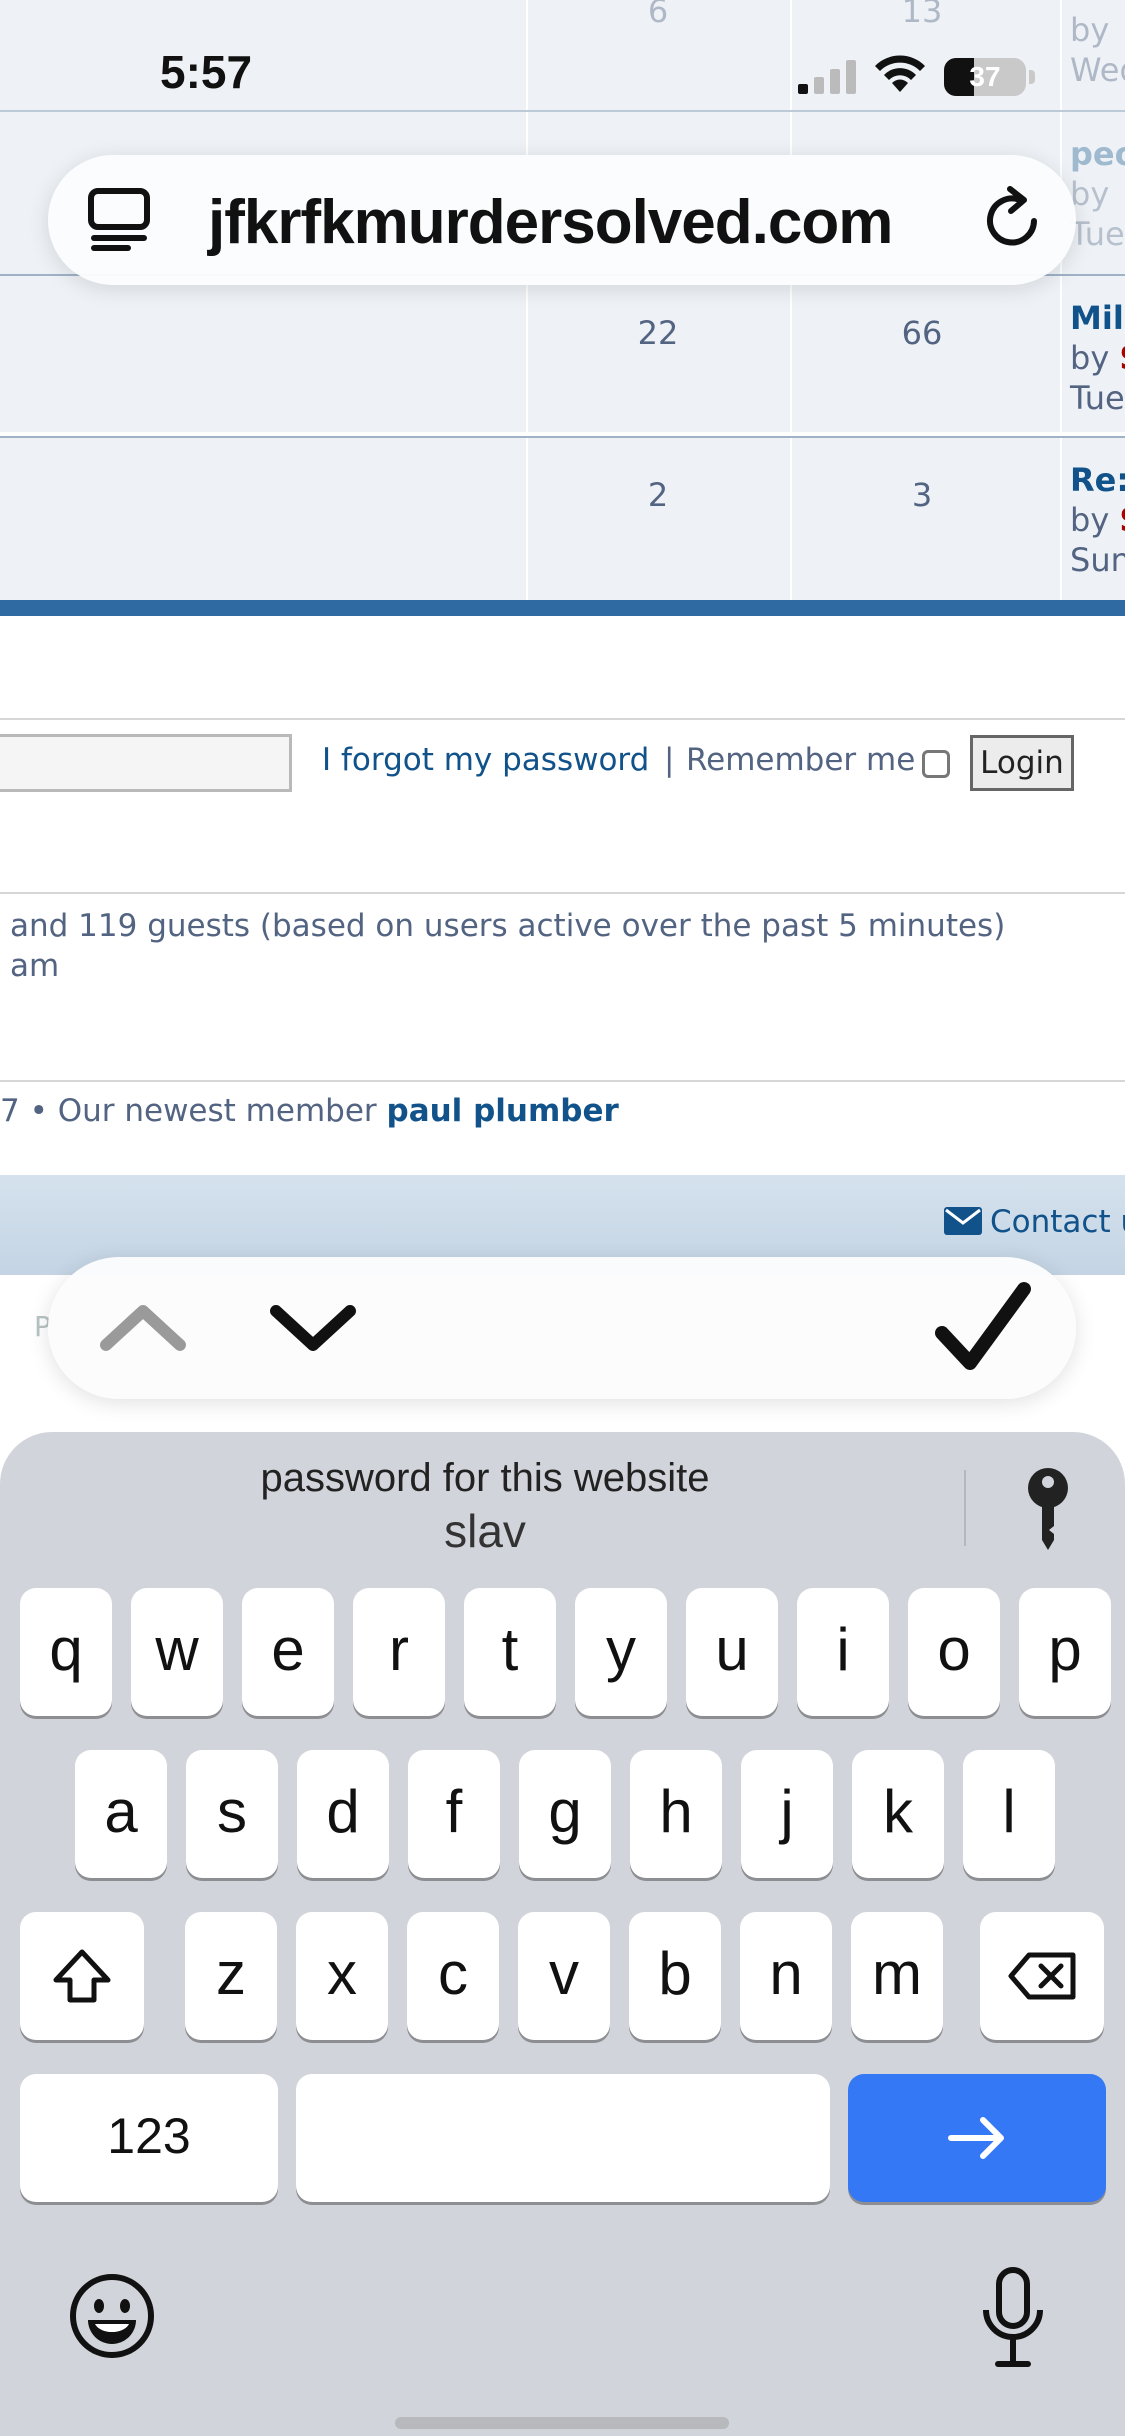  I want to click on emoji-icon, so click(112, 2316).